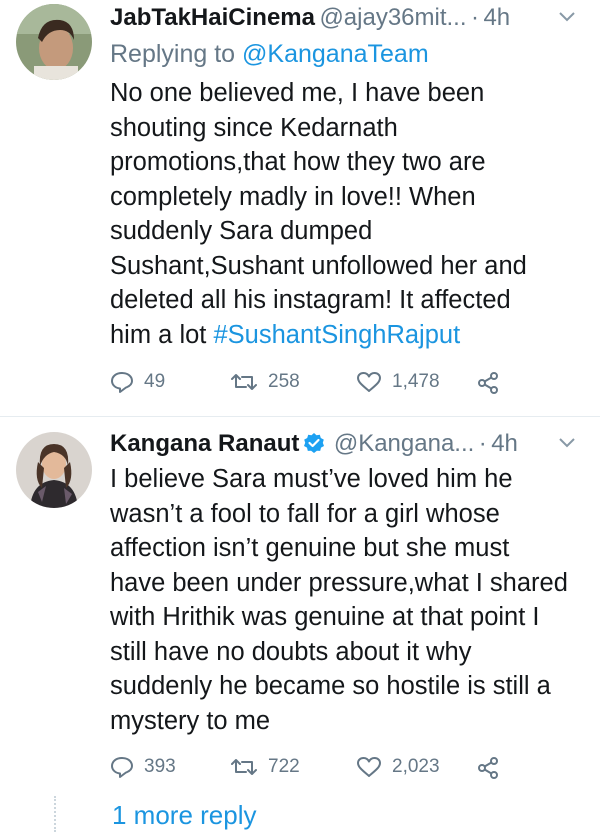  What do you see at coordinates (55, 814) in the screenshot?
I see `thread-connector` at bounding box center [55, 814].